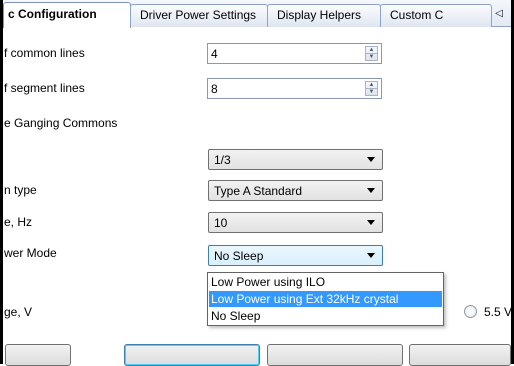 The height and width of the screenshot is (366, 514). I want to click on frame-rate-label: e, Hz, so click(18, 222).